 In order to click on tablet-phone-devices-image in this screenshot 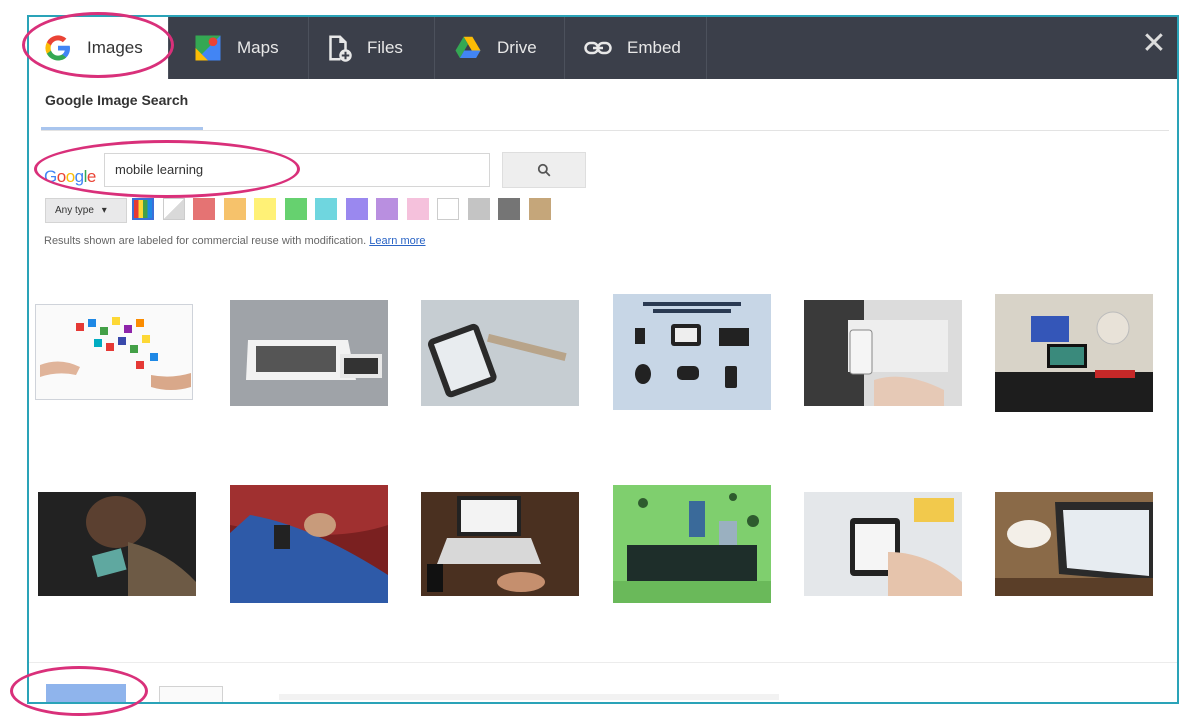, I will do `click(309, 353)`.